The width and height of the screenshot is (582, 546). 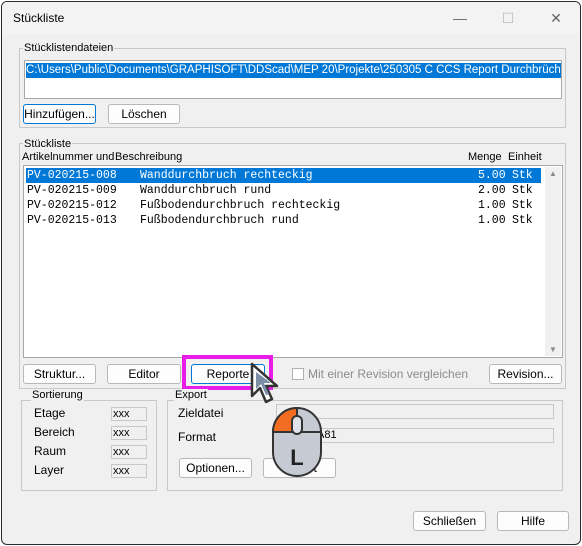 I want to click on article-cell: PV-020215-009, so click(x=72, y=190).